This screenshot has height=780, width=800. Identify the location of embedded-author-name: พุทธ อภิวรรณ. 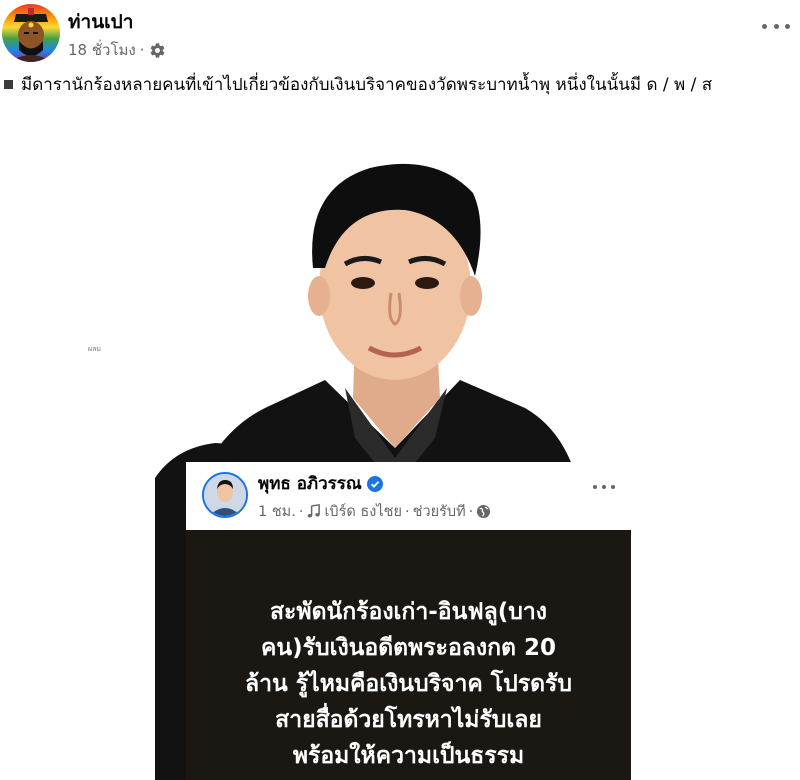
(310, 483).